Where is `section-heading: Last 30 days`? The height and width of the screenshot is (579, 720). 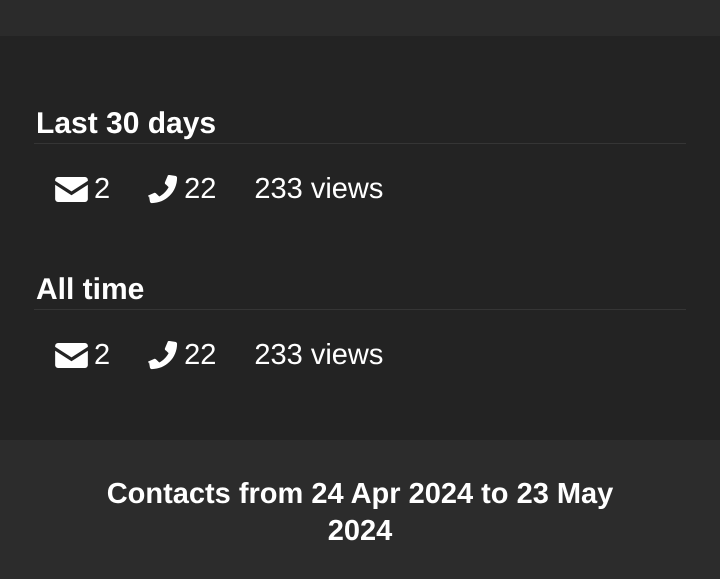 section-heading: Last 30 days is located at coordinates (125, 124).